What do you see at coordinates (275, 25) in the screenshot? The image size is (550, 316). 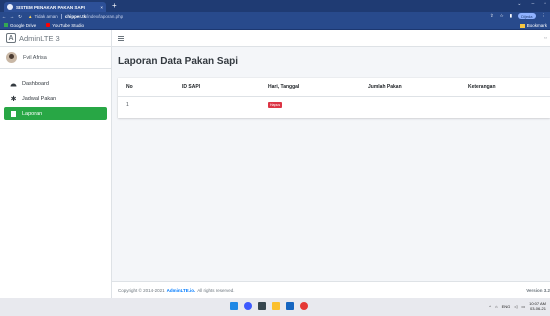 I see `bookmarks-bar: Google Drive YouTube Studio Bookmark` at bounding box center [275, 25].